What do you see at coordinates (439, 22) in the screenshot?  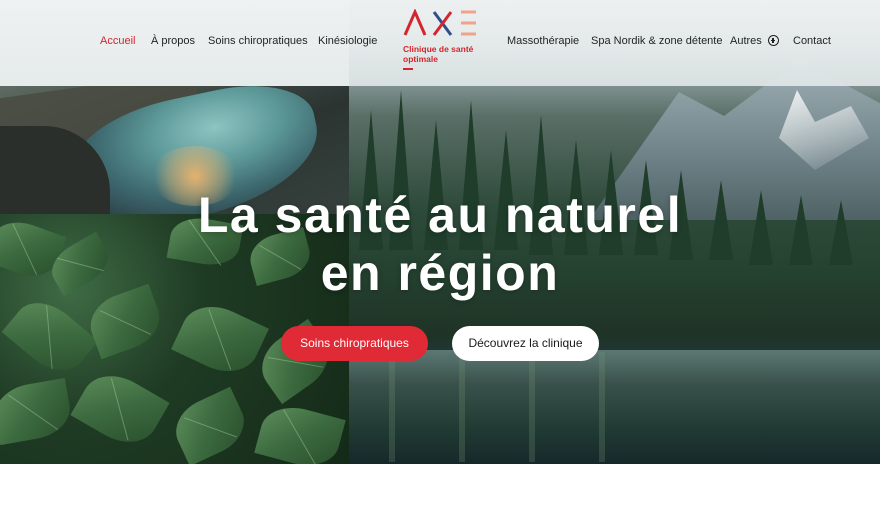 I see `logo-icon` at bounding box center [439, 22].